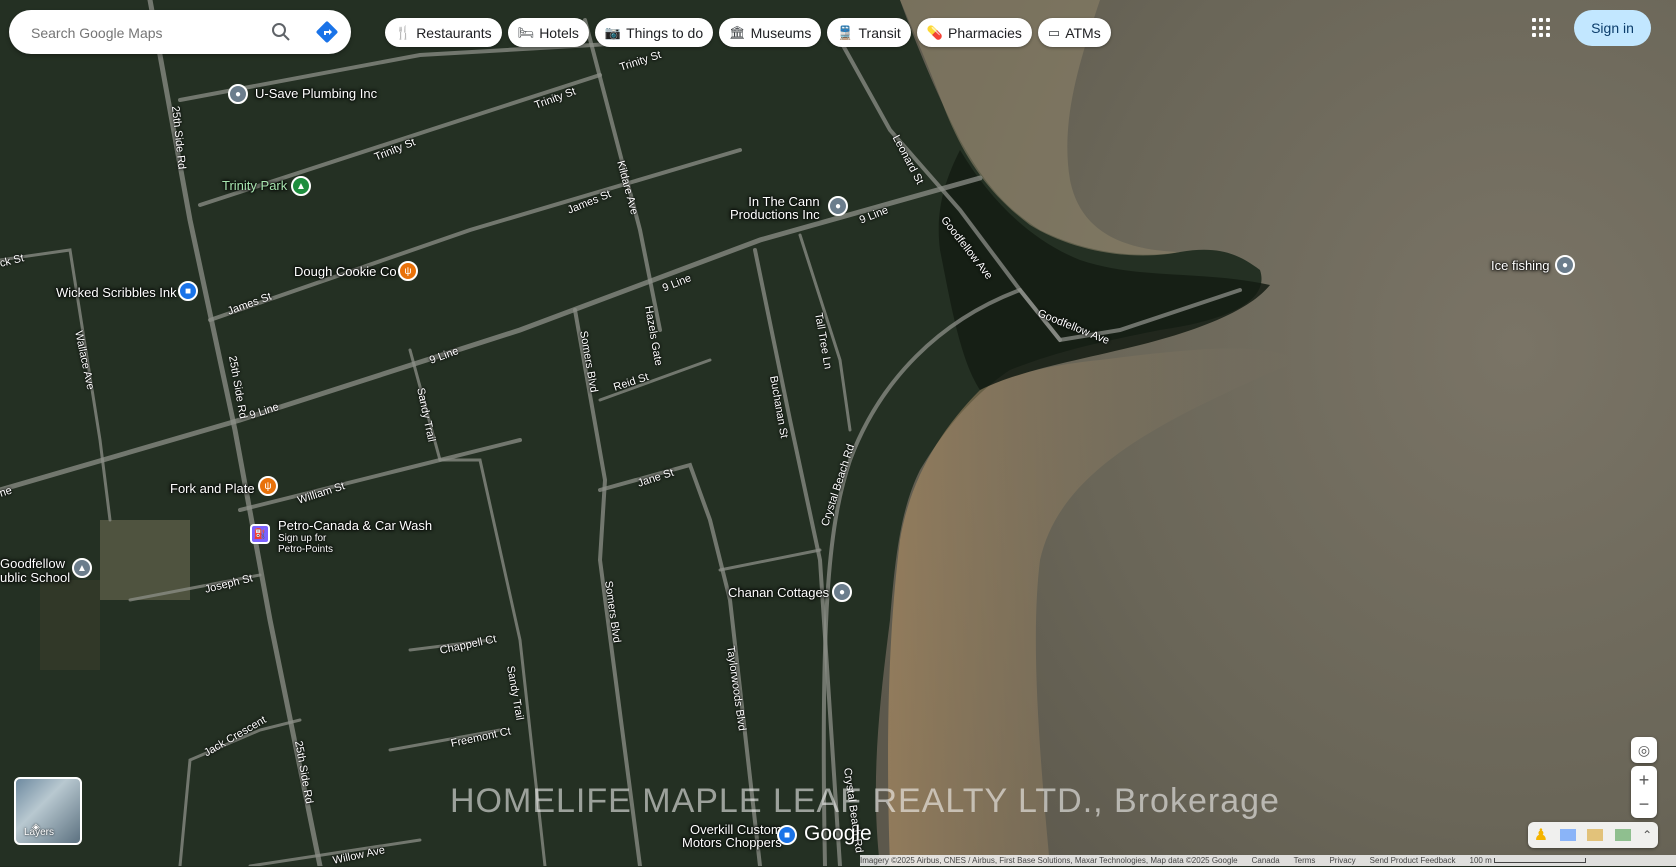 The width and height of the screenshot is (1676, 867). I want to click on imagery-strip: ♟ ⌃, so click(1593, 835).